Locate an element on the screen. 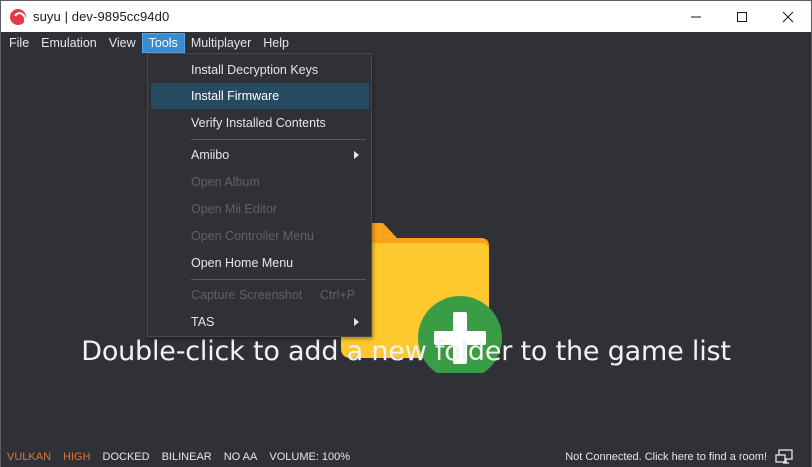 This screenshot has height=467, width=812. renderer-status: VULKAN is located at coordinates (29, 457).